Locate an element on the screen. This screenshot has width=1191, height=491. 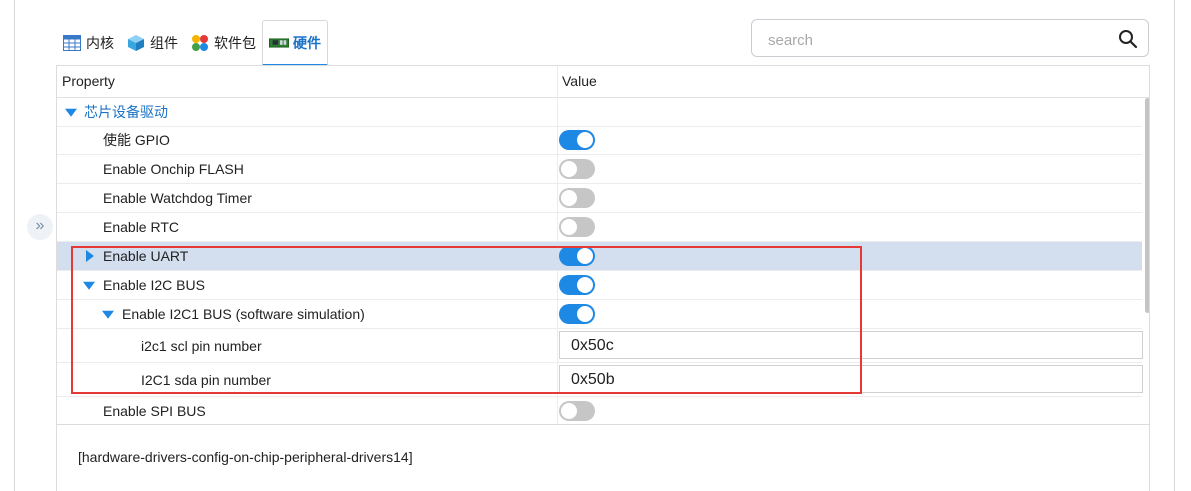
search-icon is located at coordinates (1128, 39).